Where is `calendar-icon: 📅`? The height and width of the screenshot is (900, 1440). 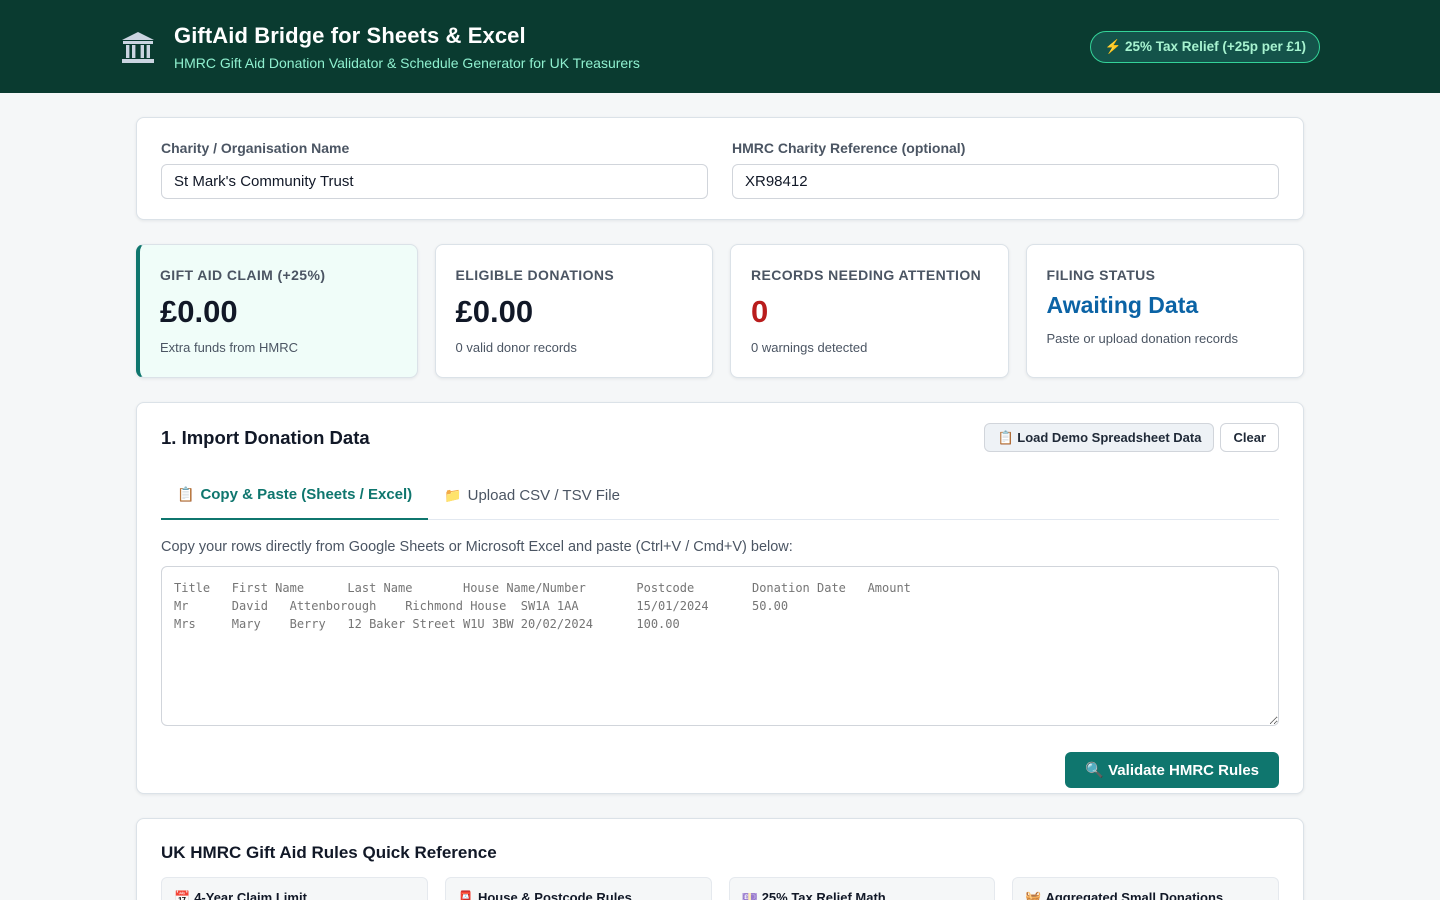 calendar-icon: 📅 is located at coordinates (182, 895).